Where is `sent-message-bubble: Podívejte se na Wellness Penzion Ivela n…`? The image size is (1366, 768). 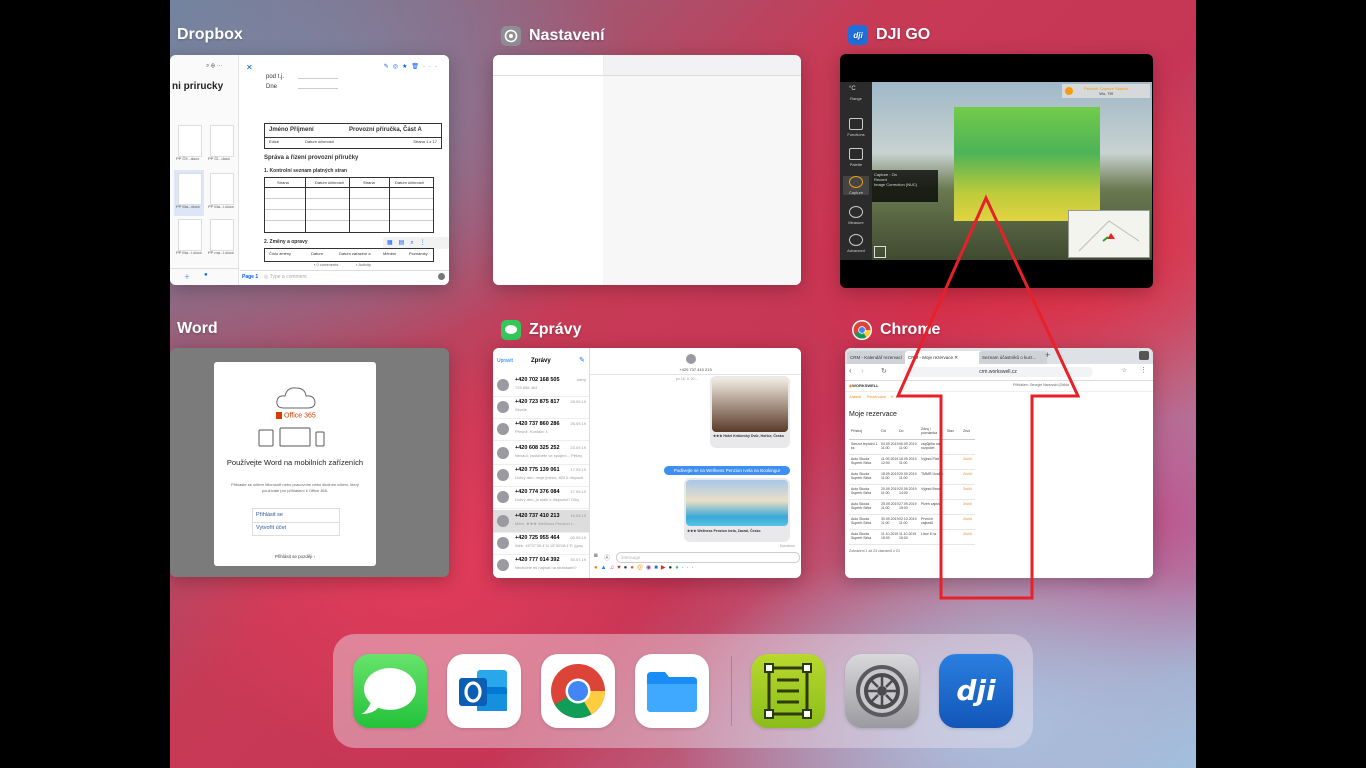
sent-message-bubble: Podívejte se na Wellness Penzion Ivela n… is located at coordinates (727, 470).